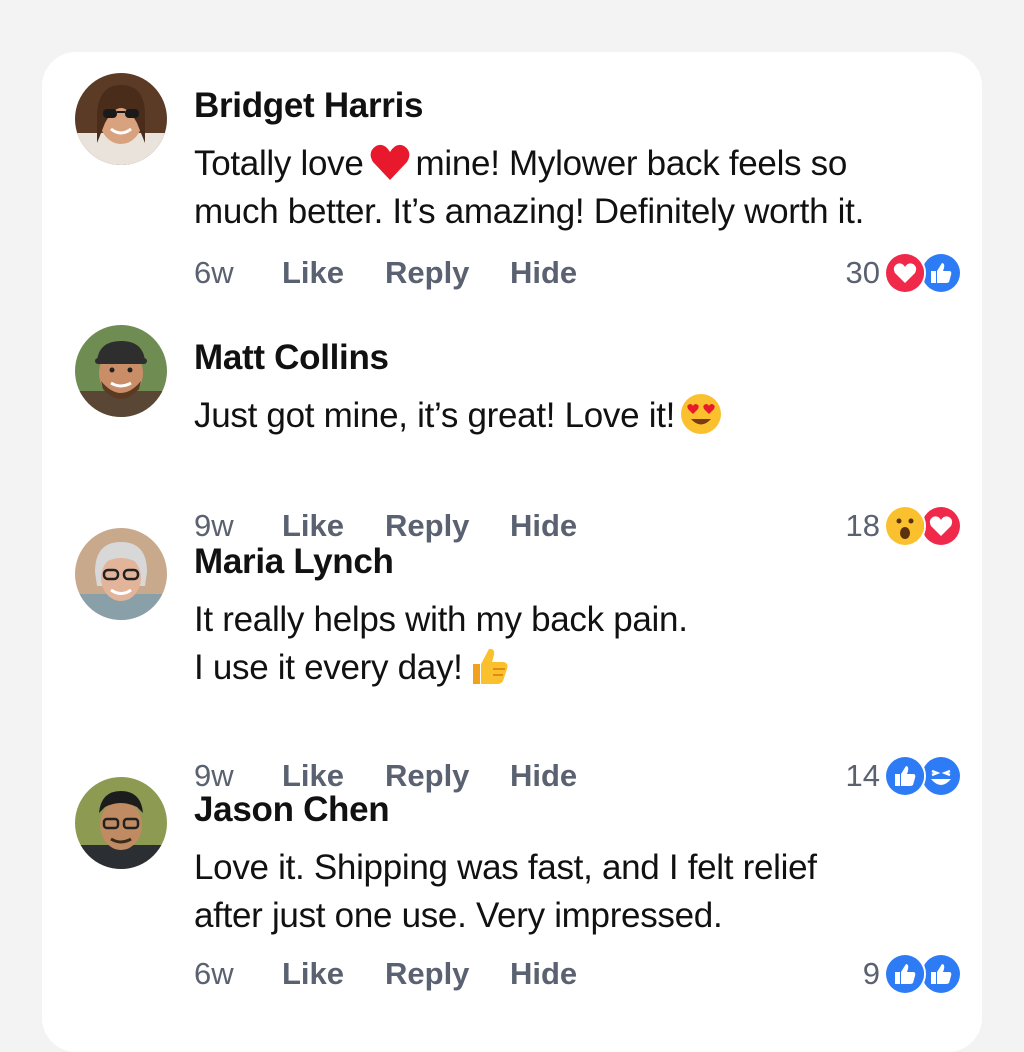  I want to click on commenter-name: Bridget Harris, so click(309, 106).